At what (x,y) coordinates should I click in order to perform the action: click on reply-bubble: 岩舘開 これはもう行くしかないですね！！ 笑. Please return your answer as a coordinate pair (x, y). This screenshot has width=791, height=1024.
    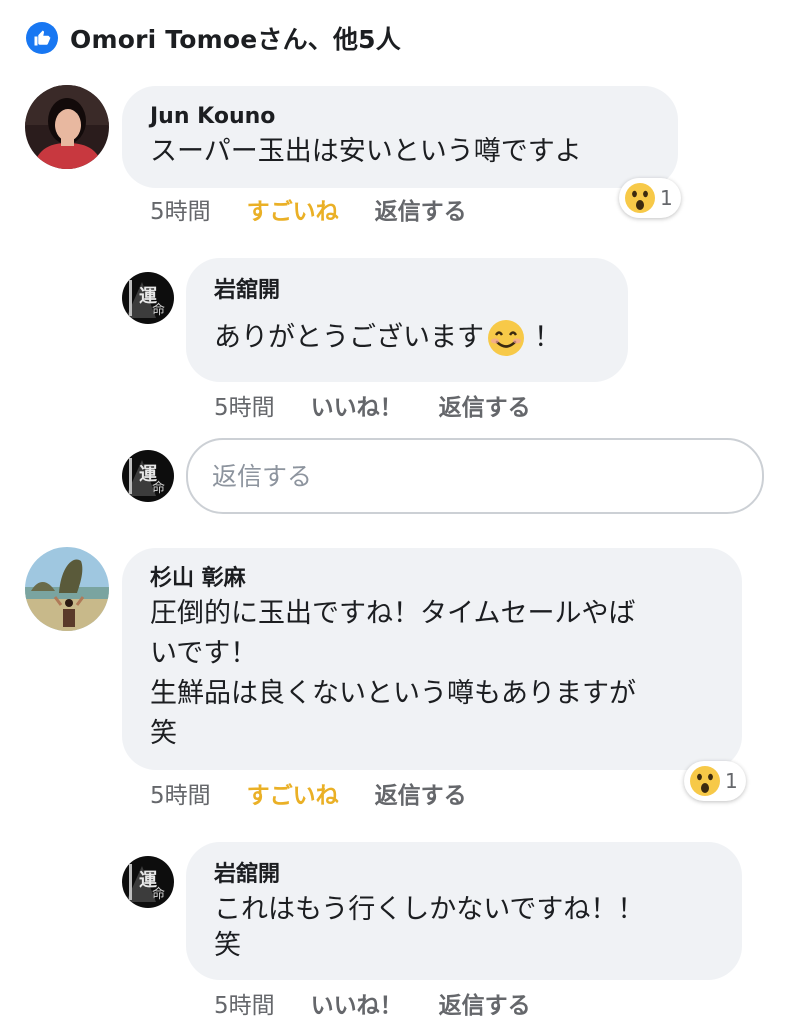
    Looking at the image, I should click on (464, 911).